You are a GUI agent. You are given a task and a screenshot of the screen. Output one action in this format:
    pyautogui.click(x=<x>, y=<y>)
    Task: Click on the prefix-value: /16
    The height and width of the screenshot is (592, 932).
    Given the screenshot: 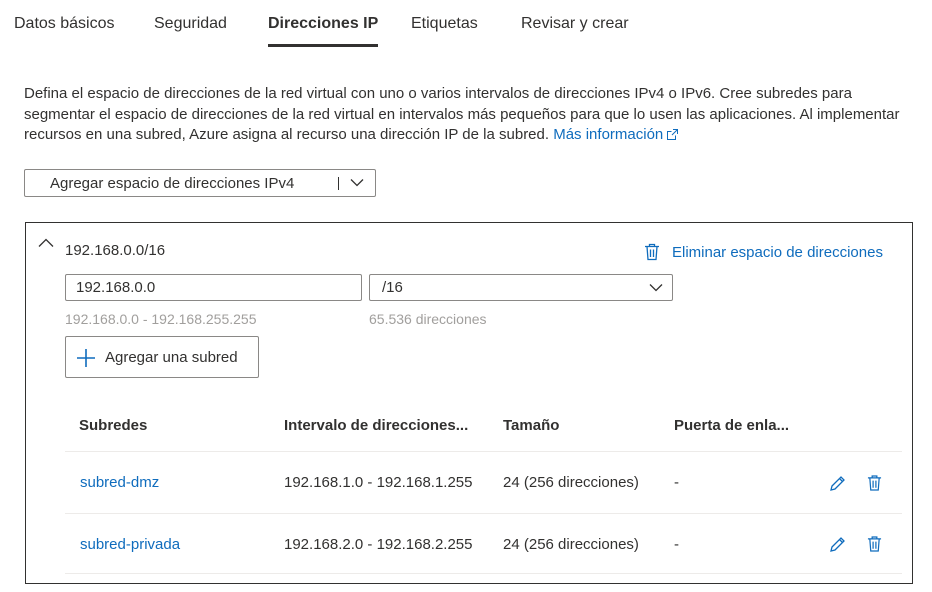 What is the action you would take?
    pyautogui.click(x=392, y=287)
    